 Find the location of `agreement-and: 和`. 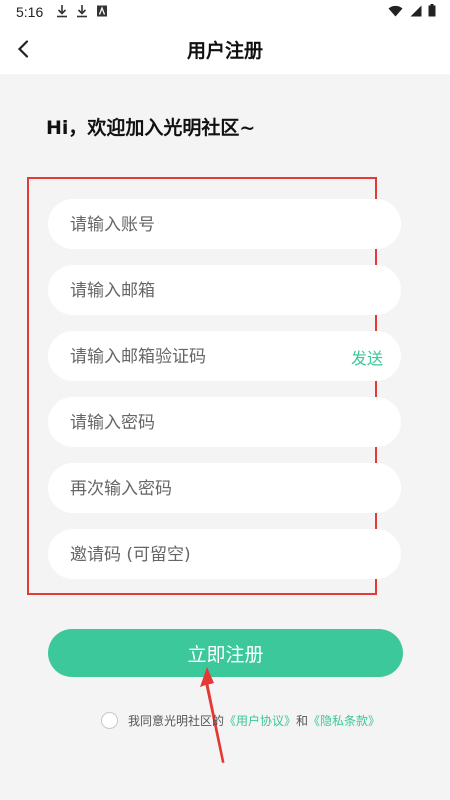

agreement-and: 和 is located at coordinates (302, 720).